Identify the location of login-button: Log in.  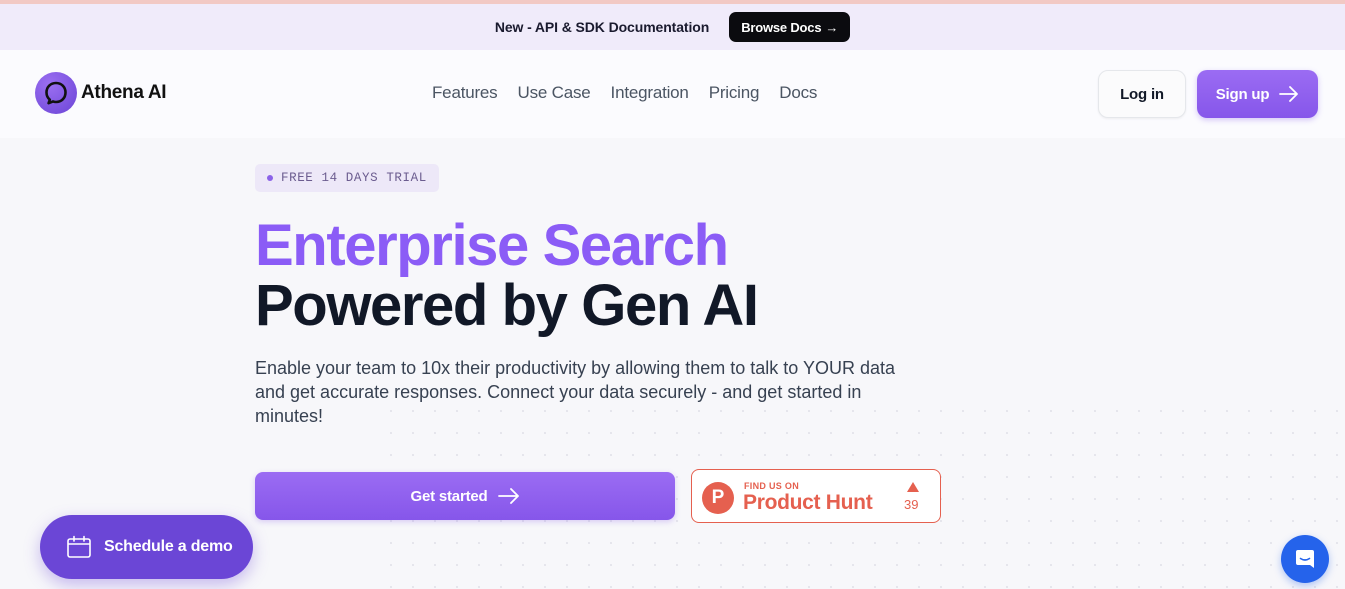
(1142, 94).